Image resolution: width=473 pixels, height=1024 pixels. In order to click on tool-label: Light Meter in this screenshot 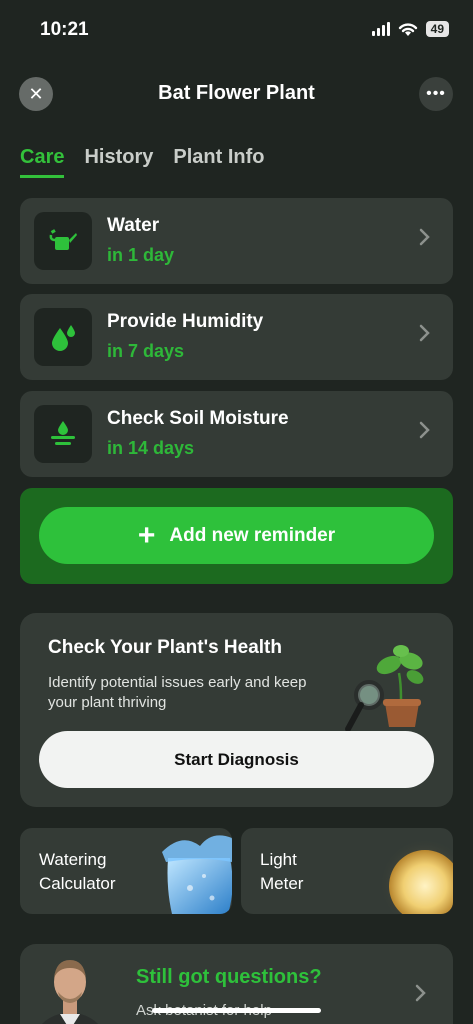, I will do `click(282, 871)`.